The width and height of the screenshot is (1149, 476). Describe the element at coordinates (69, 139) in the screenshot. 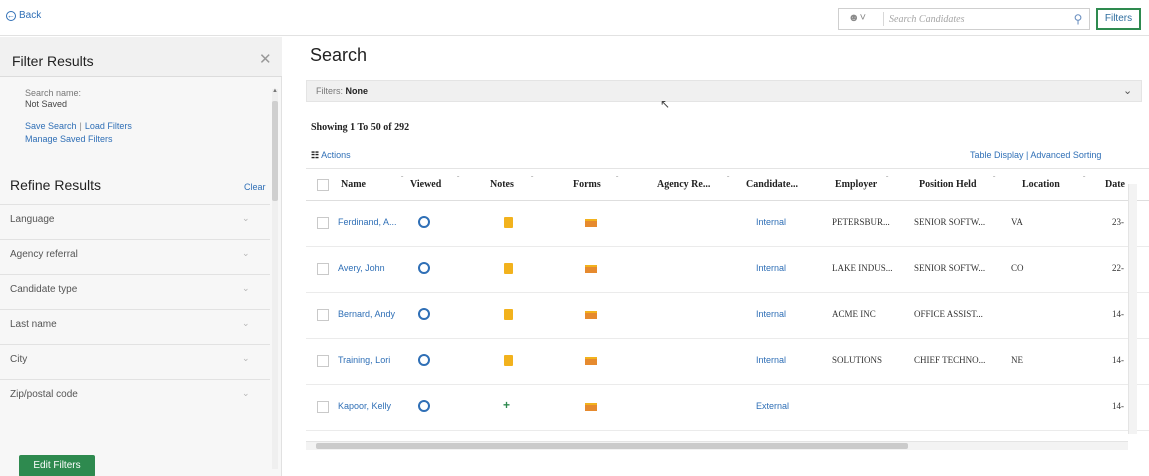

I see `manage-saved-filters-link: Manage Saved Filters` at that location.